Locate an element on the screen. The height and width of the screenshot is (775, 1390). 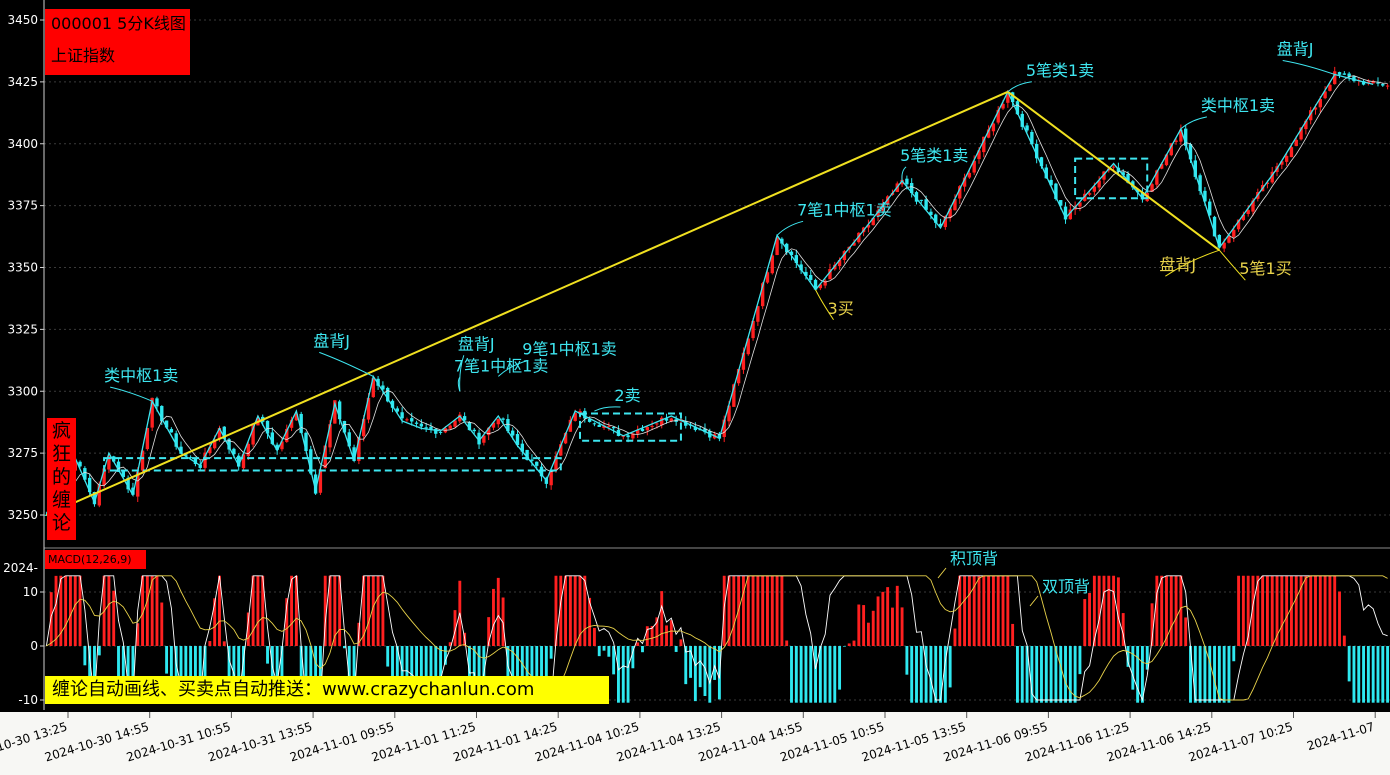
macd-signal-label: 双顶背 is located at coordinates (1066, 586).